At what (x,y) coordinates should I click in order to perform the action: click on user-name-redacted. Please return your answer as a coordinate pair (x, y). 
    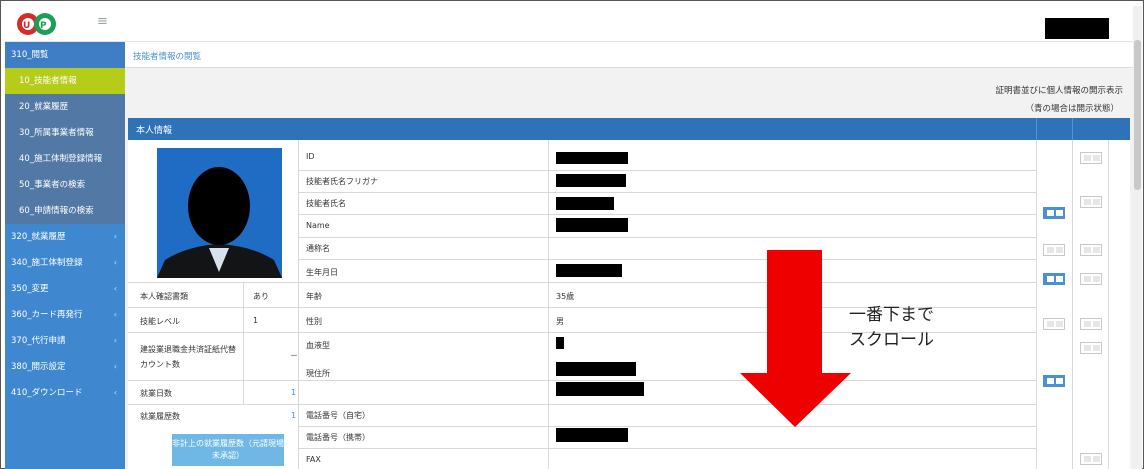
    Looking at the image, I should click on (1077, 28).